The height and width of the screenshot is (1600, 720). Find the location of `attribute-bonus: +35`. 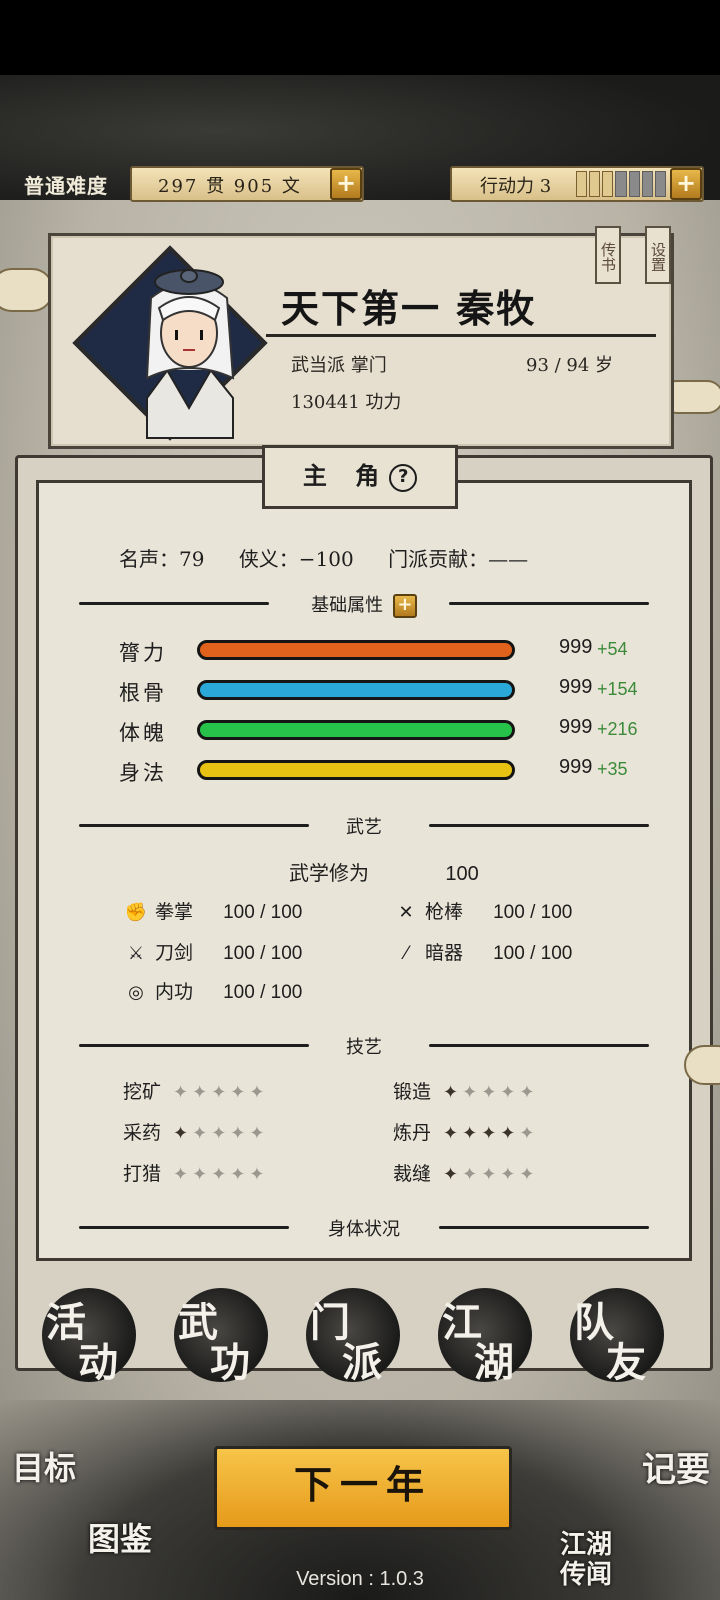

attribute-bonus: +35 is located at coordinates (612, 769).